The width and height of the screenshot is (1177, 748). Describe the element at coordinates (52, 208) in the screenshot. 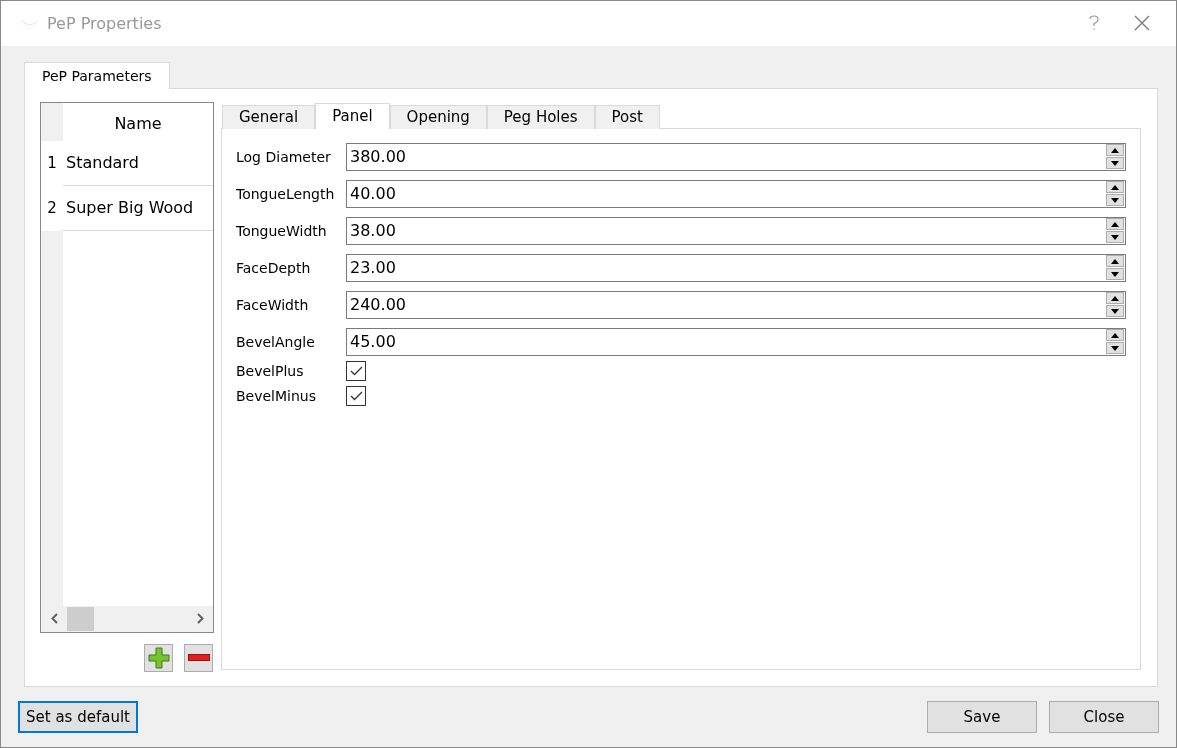

I see `row-number: 2` at that location.